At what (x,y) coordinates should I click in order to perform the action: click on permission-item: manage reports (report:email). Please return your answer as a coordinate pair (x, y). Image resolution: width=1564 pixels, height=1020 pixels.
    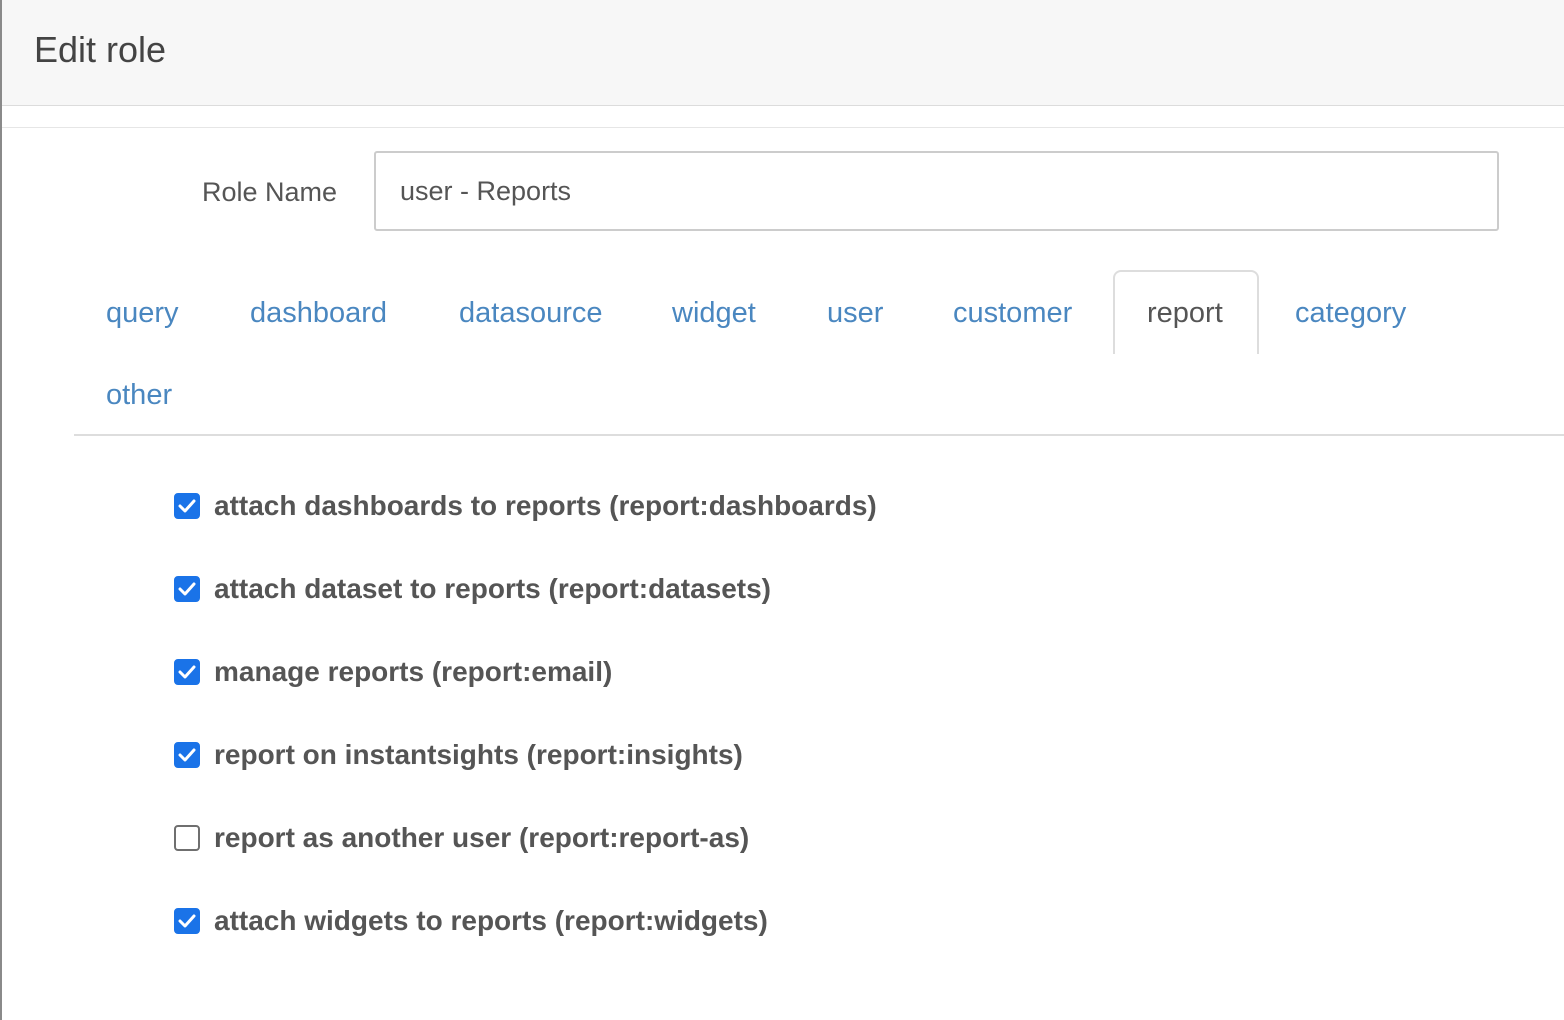
    Looking at the image, I should click on (393, 672).